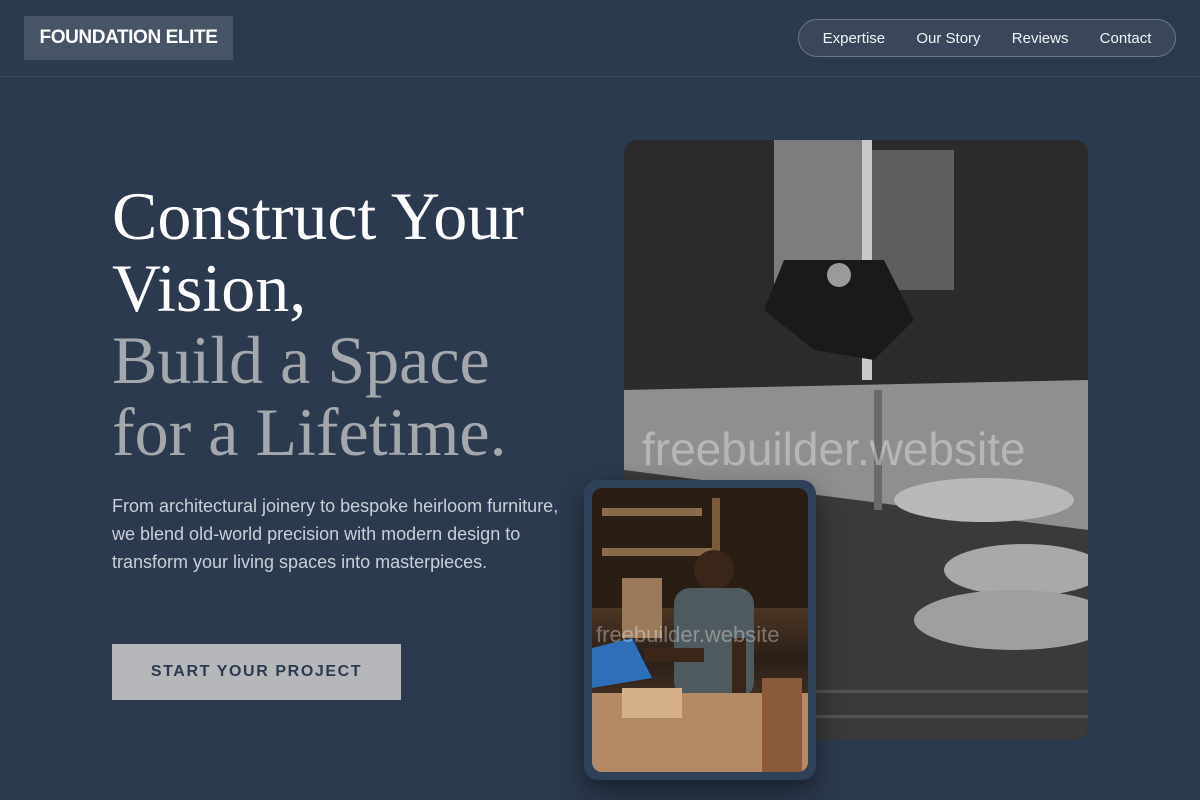 The height and width of the screenshot is (800, 1200). I want to click on craftsman-photo-watermark: freebuilder.website, so click(688, 634).